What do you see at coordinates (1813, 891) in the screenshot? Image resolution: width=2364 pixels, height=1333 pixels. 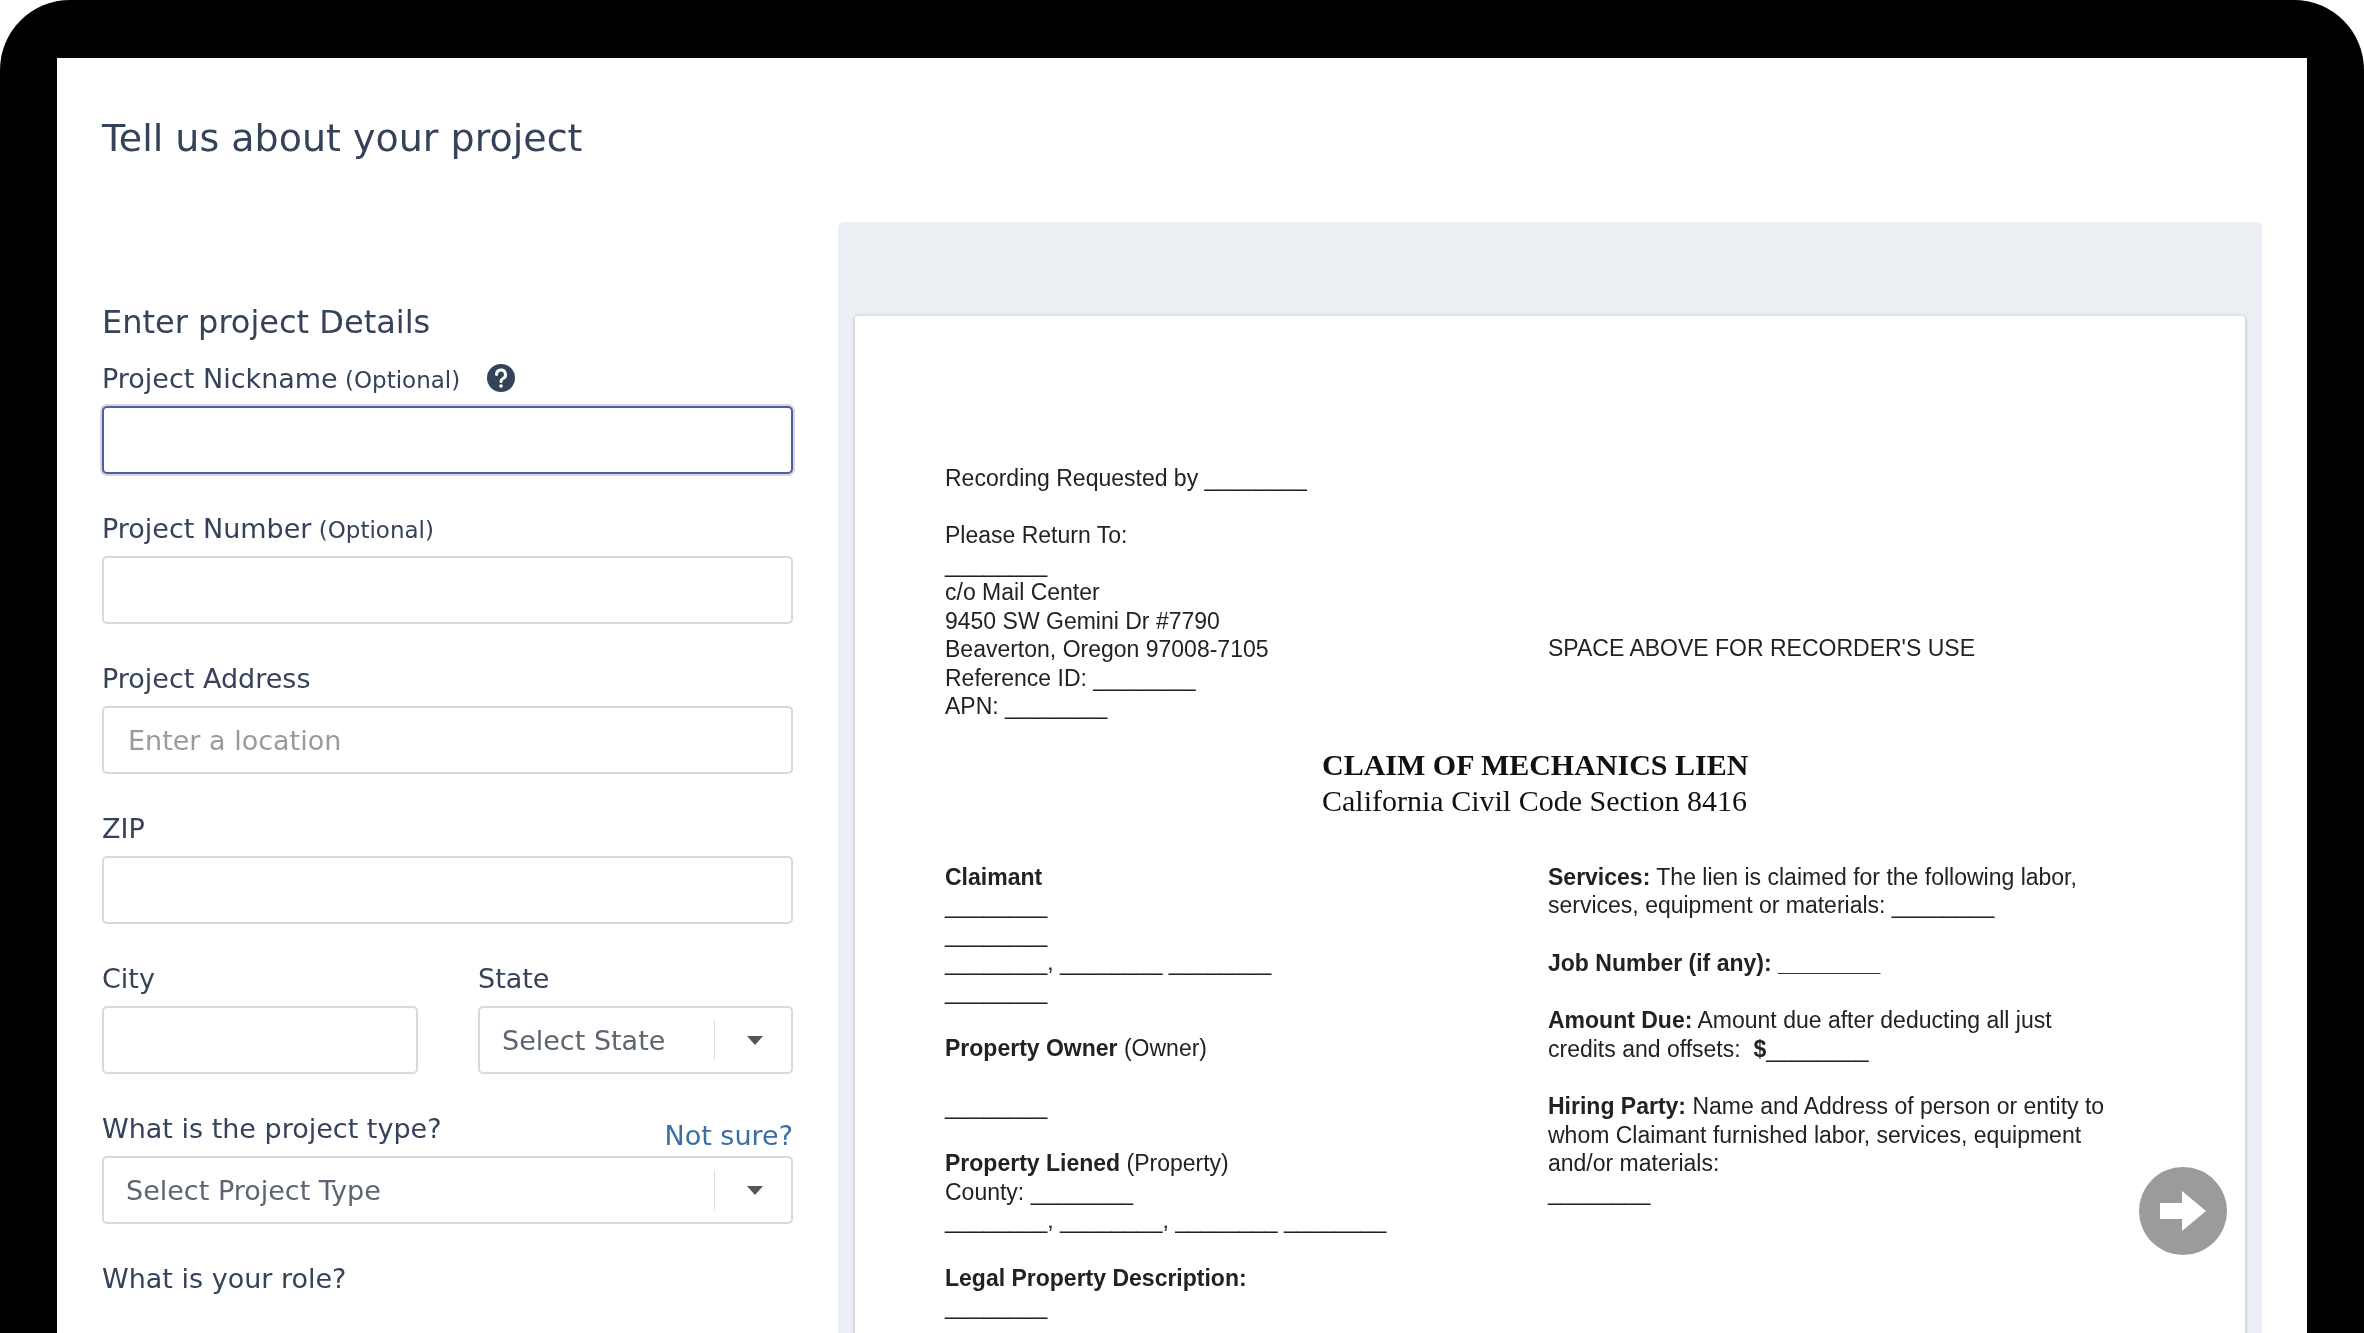 I see `document-paragraph: Services: The lien is claimed for the following labor, services, equipment or materials: ________` at bounding box center [1813, 891].